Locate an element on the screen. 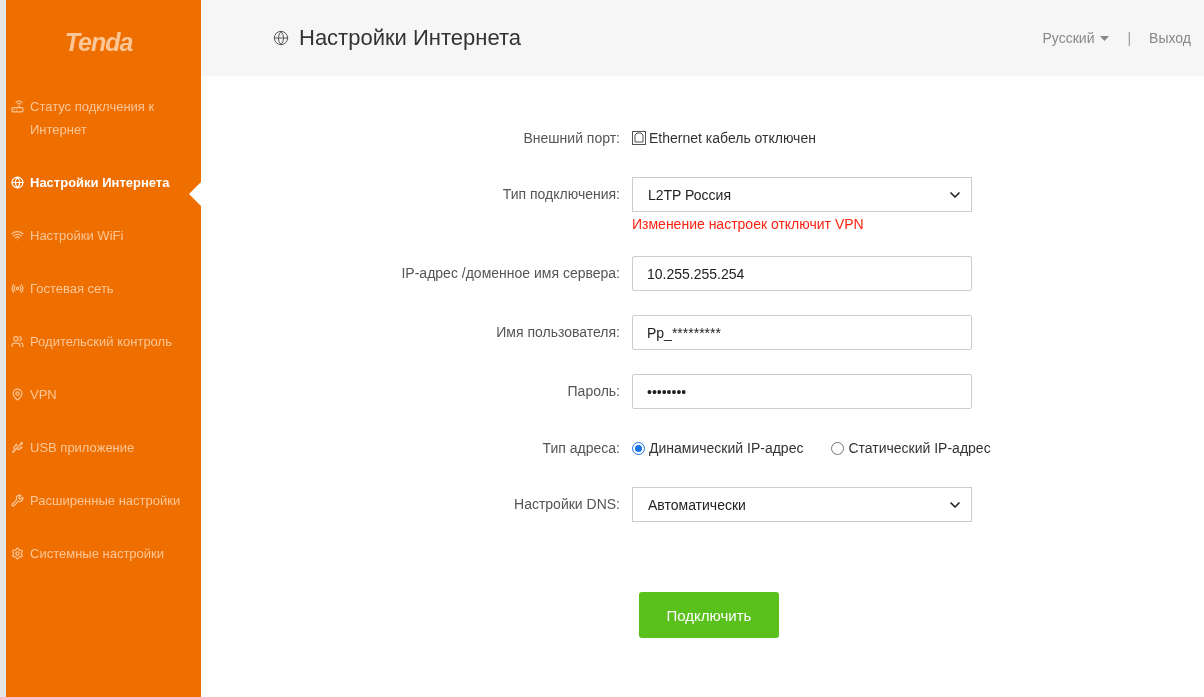 The width and height of the screenshot is (1204, 697). page-title: Настройки Интернета is located at coordinates (410, 38).